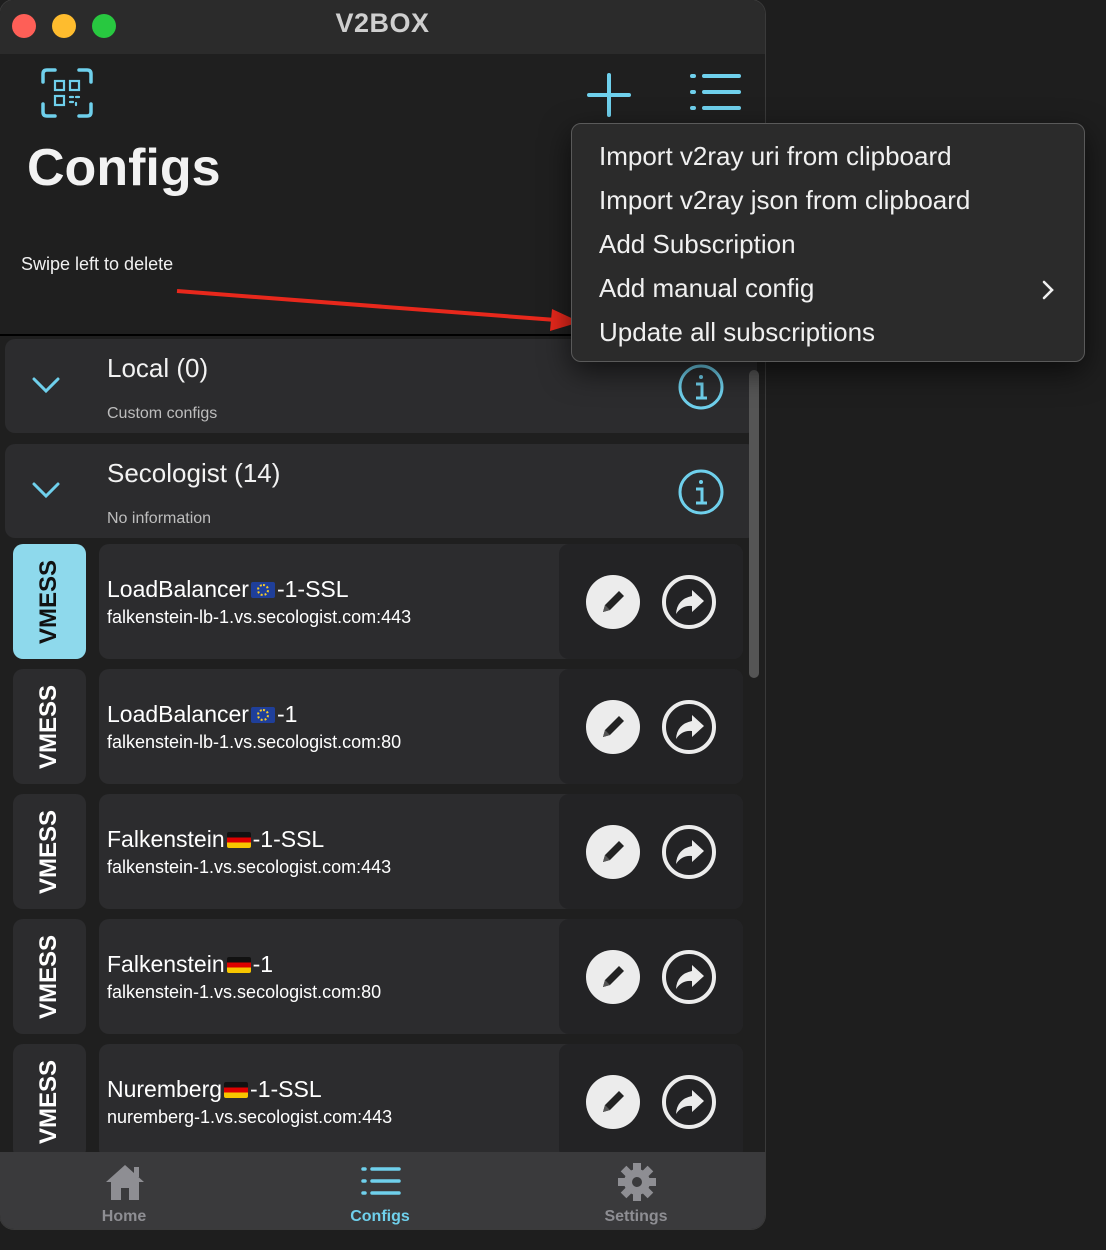  I want to click on qr-scan-button, so click(67, 93).